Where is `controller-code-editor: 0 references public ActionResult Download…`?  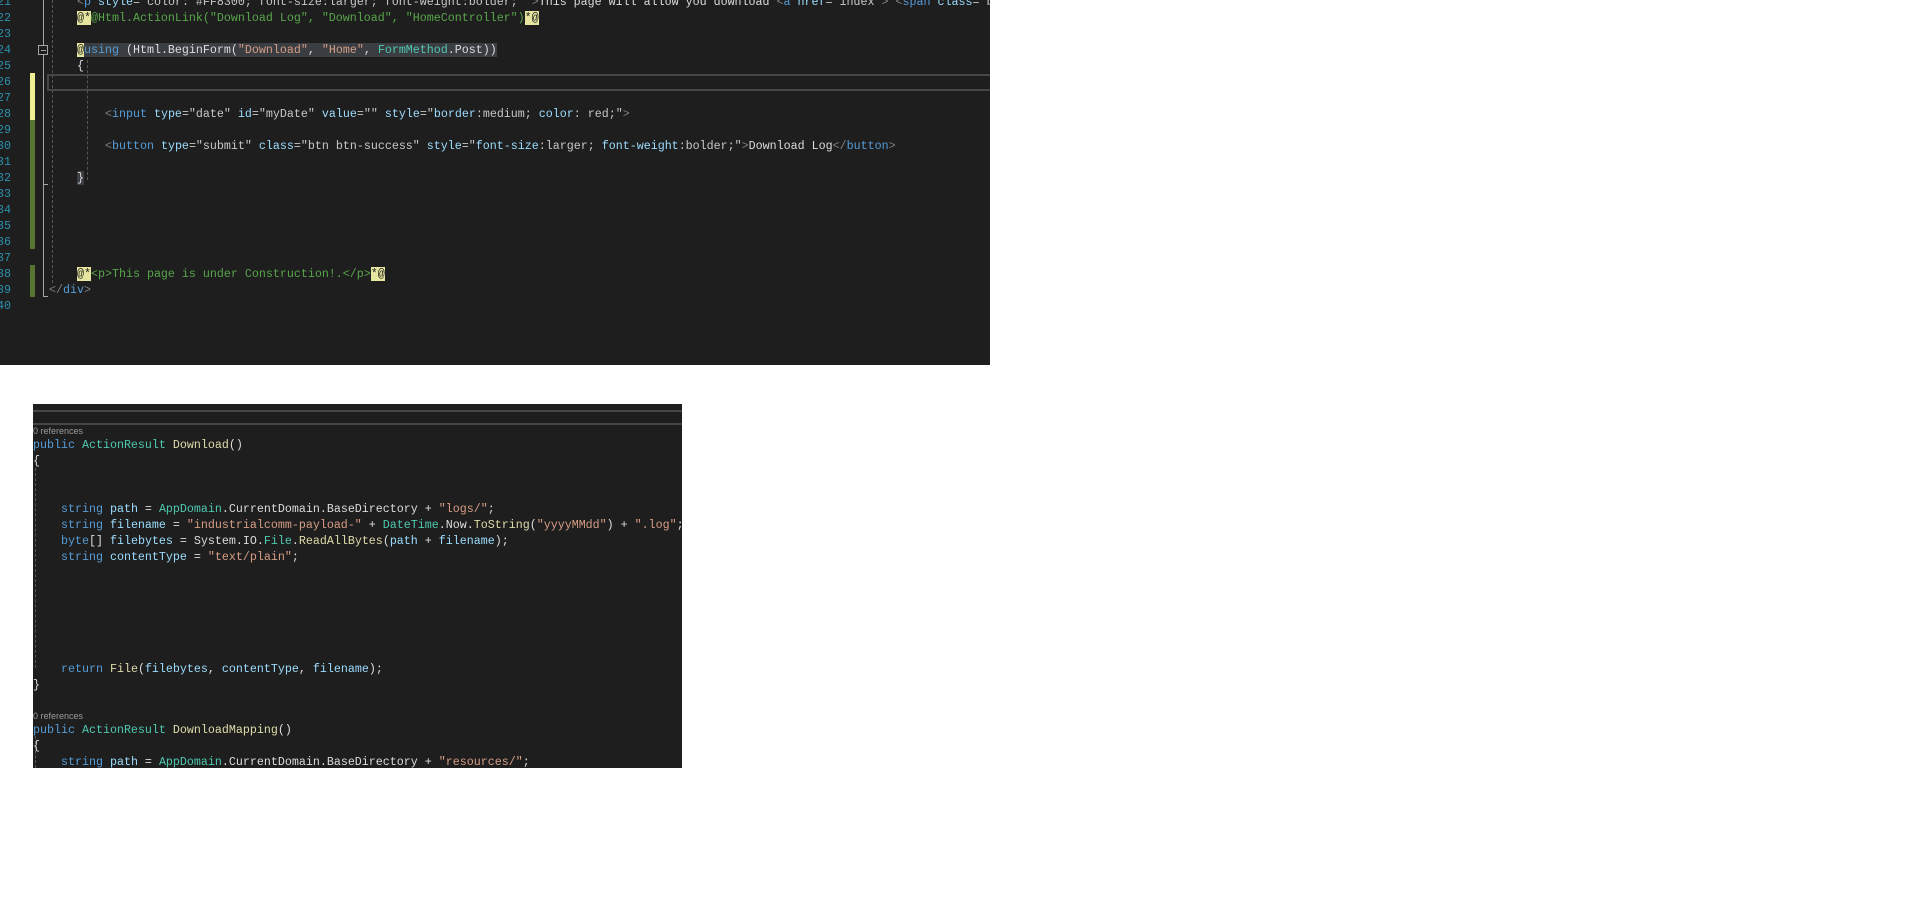 controller-code-editor: 0 references public ActionResult Download… is located at coordinates (357, 586).